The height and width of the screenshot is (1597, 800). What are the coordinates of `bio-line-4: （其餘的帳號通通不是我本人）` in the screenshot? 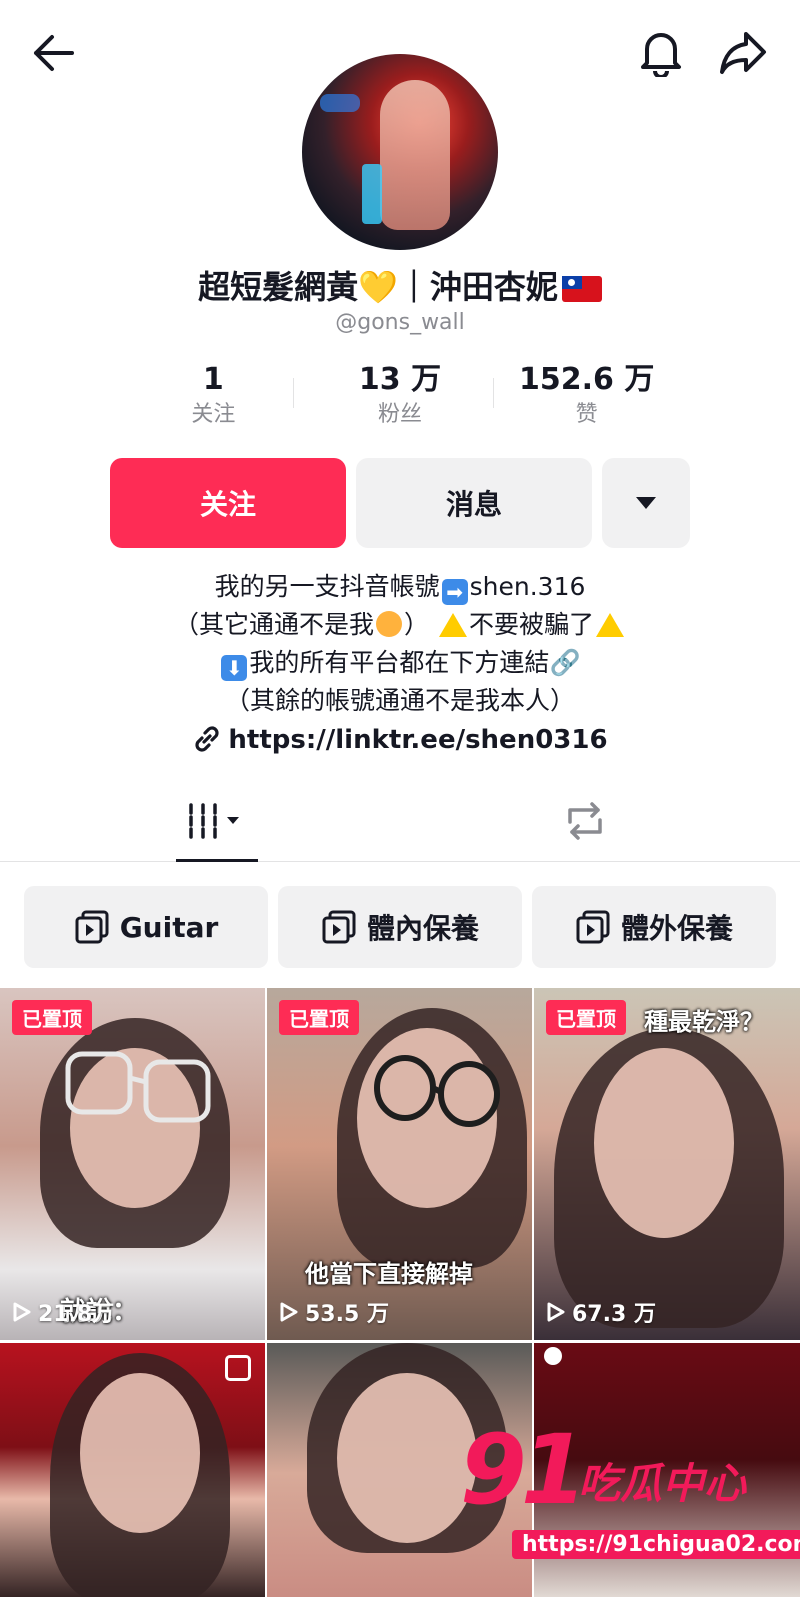 It's located at (399, 700).